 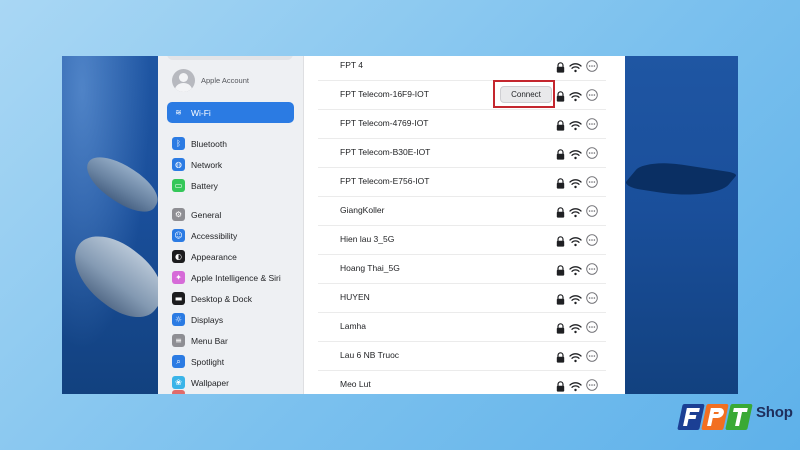 I want to click on siri-icon: ✦, so click(x=178, y=277).